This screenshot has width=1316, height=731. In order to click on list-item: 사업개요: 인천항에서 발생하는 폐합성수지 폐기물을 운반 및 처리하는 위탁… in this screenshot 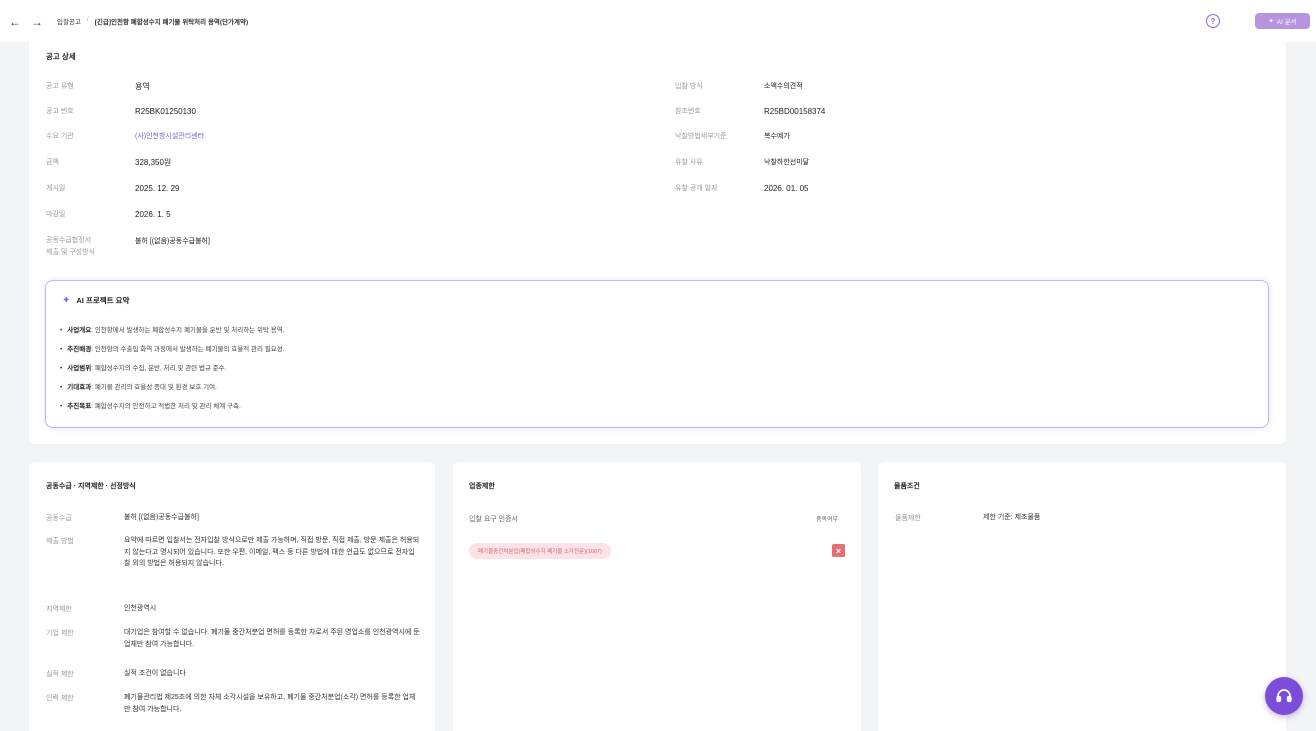, I will do `click(172, 334)`.